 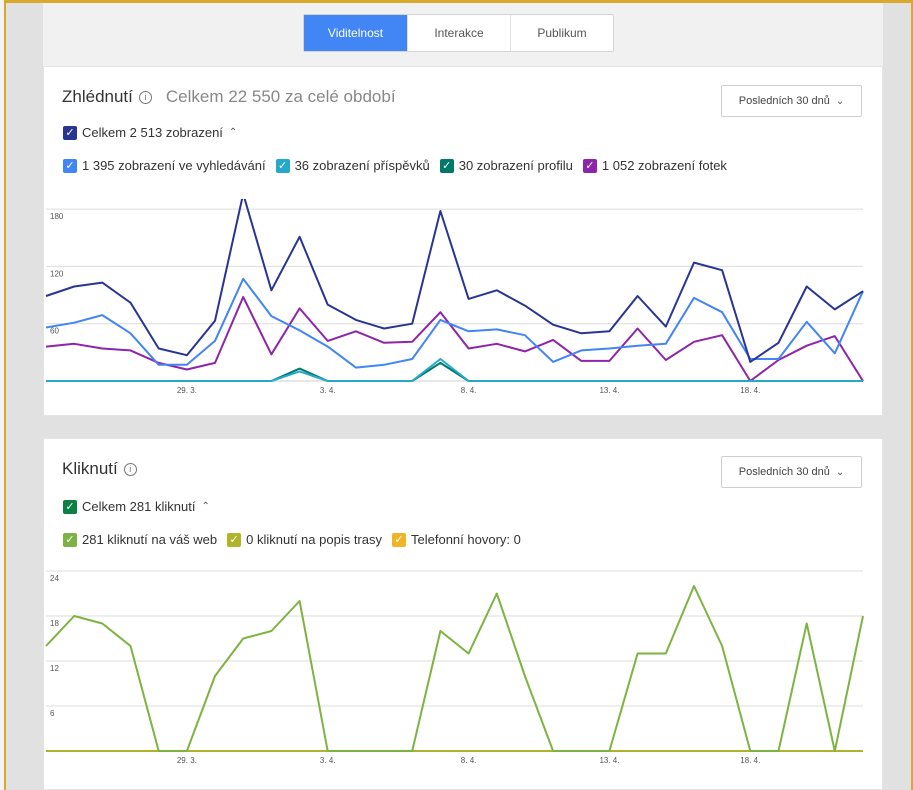 I want to click on y-tick-label: 180, so click(x=57, y=216).